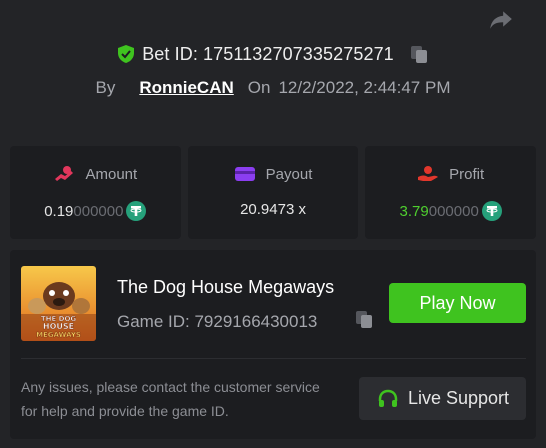 This screenshot has height=448, width=546. Describe the element at coordinates (59, 211) in the screenshot. I see `amount-value: 0.19` at that location.